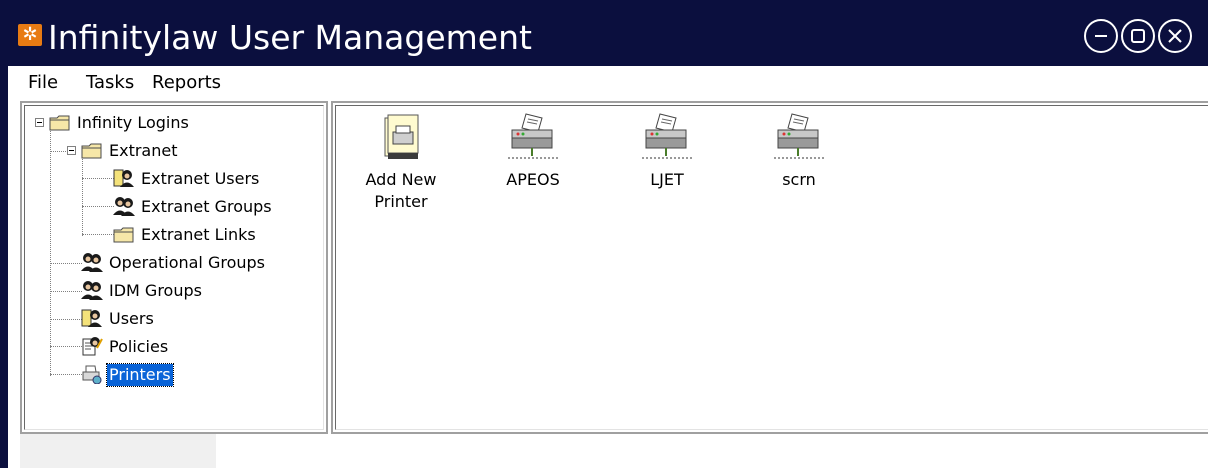  Describe the element at coordinates (133, 122) in the screenshot. I see `tree-label: Infinity Logins` at that location.